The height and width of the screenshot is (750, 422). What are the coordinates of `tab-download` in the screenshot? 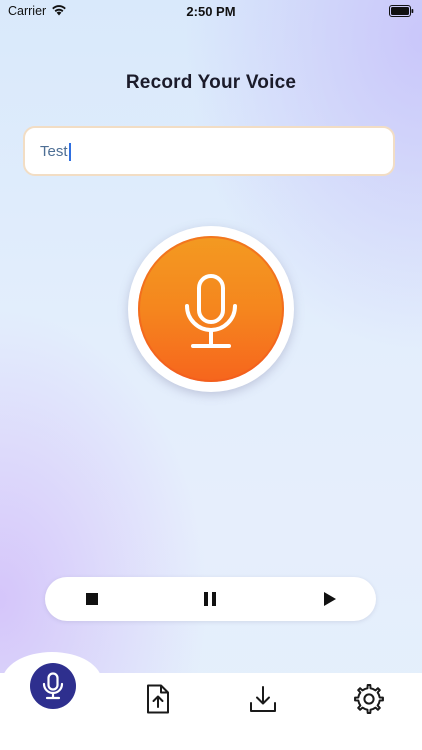 It's located at (263, 699).